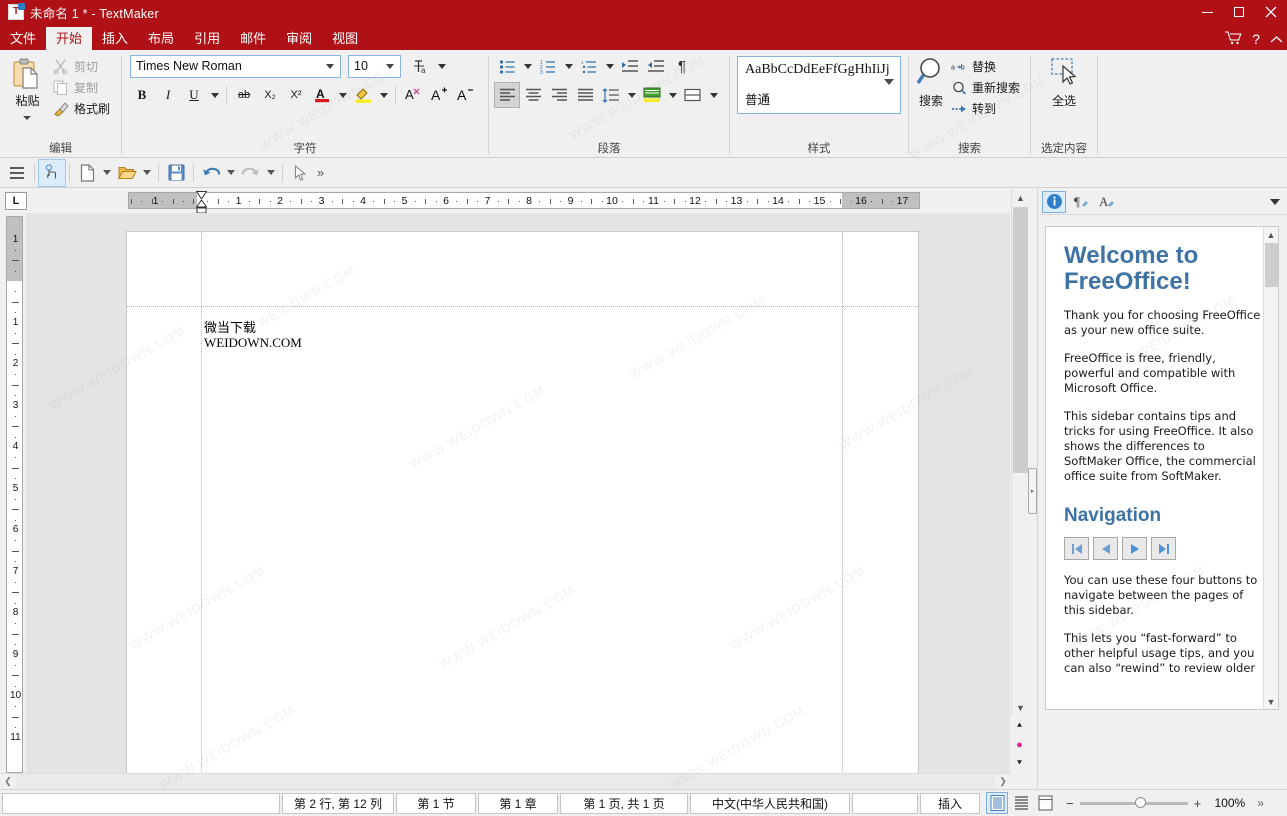 This screenshot has height=816, width=1287. What do you see at coordinates (300, 173) in the screenshot?
I see `pointer-icon` at bounding box center [300, 173].